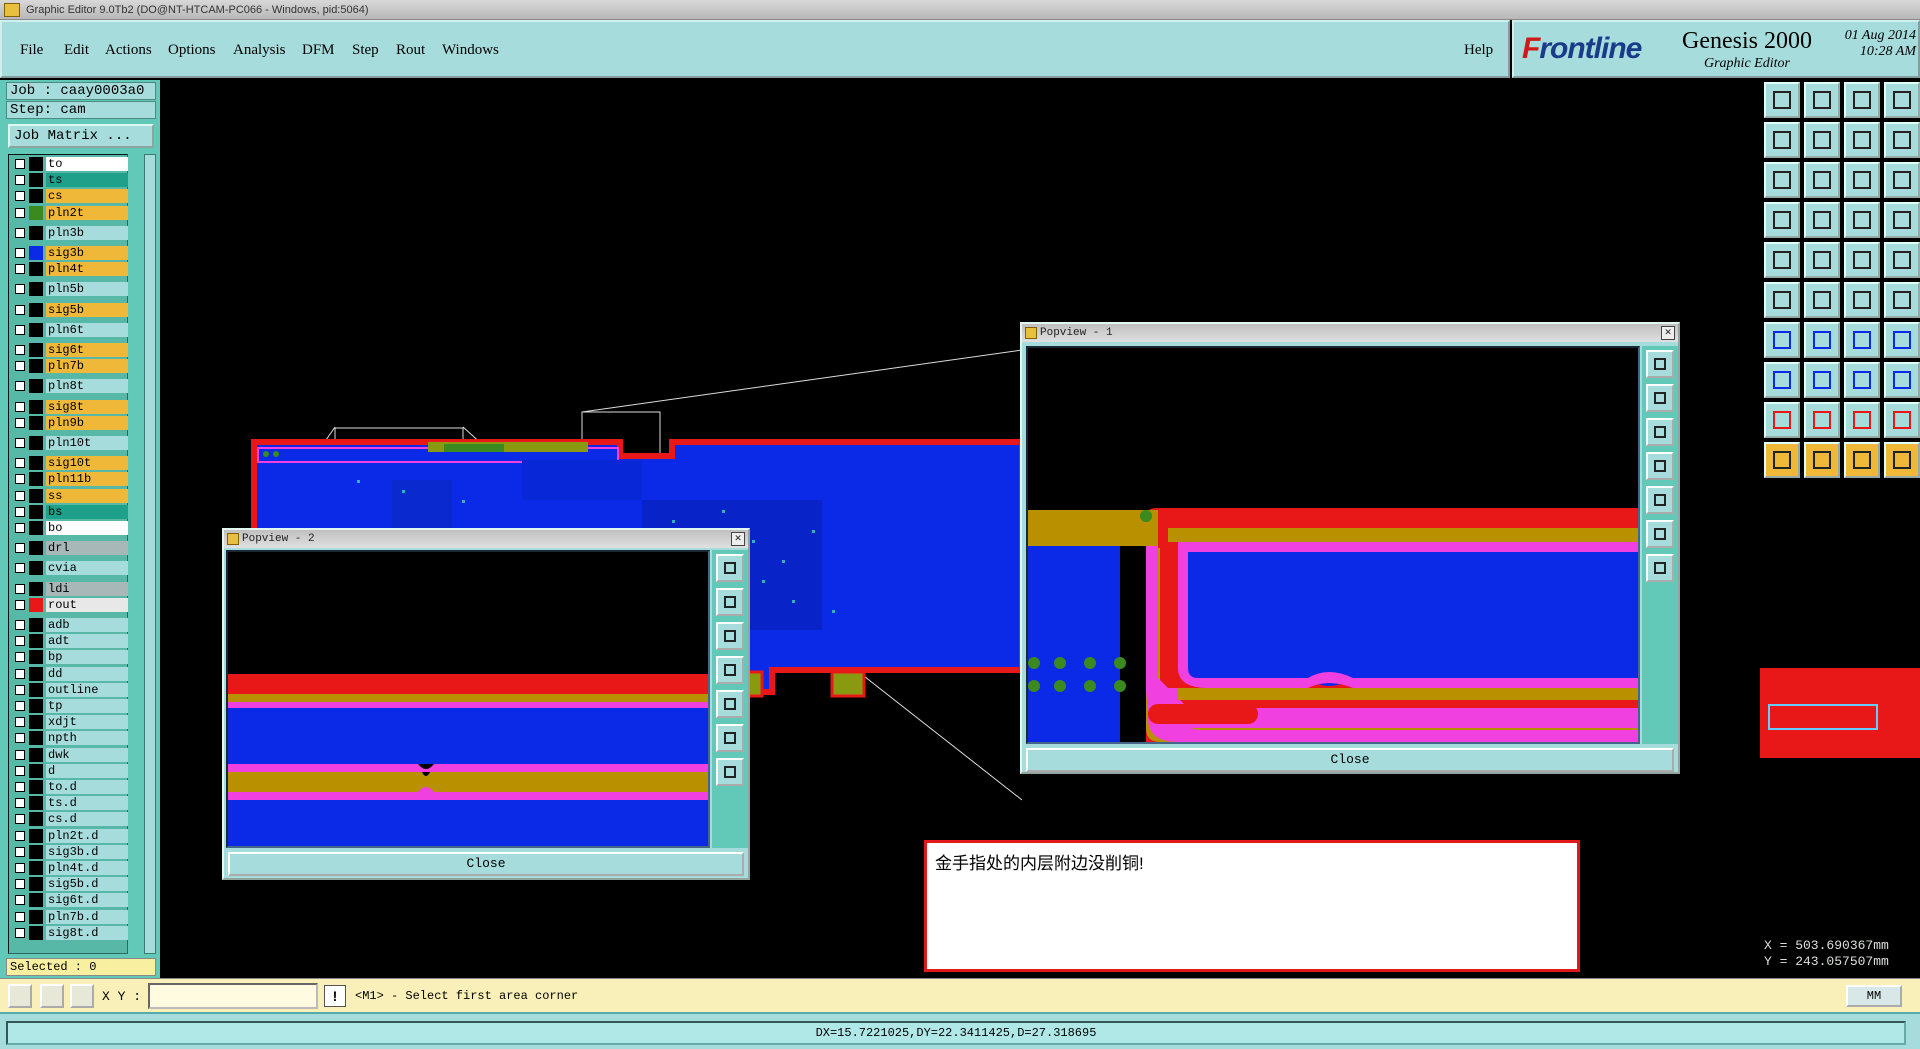  Describe the element at coordinates (74, 819) in the screenshot. I see `layer-row-cs-d: cs.d` at that location.